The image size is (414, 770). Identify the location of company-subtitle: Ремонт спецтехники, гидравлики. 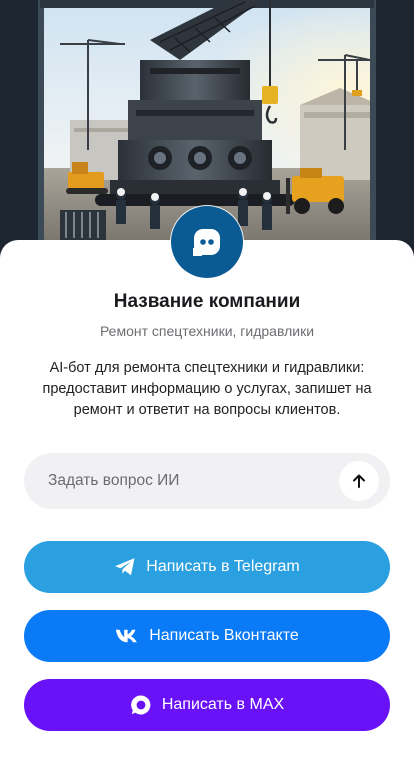
(207, 331).